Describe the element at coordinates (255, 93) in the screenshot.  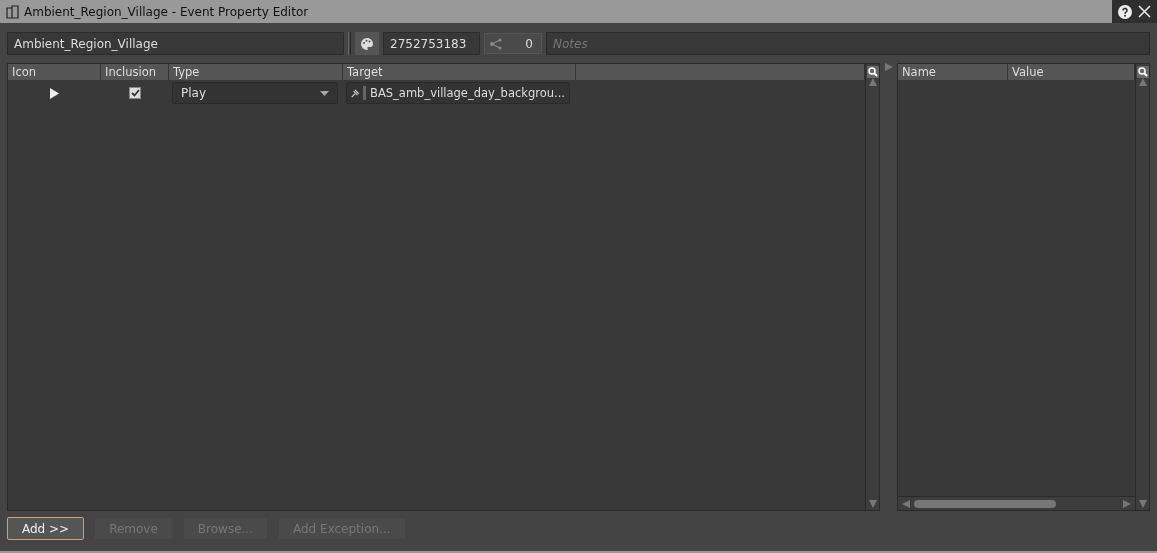
I see `type-dropdown: Play` at that location.